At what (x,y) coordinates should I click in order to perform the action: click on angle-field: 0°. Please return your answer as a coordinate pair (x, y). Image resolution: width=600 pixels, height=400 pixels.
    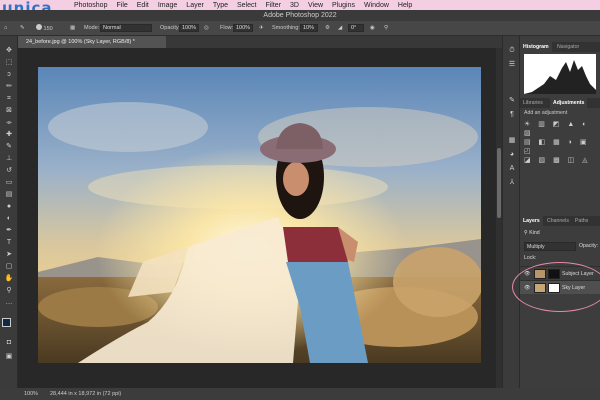
    Looking at the image, I should click on (356, 28).